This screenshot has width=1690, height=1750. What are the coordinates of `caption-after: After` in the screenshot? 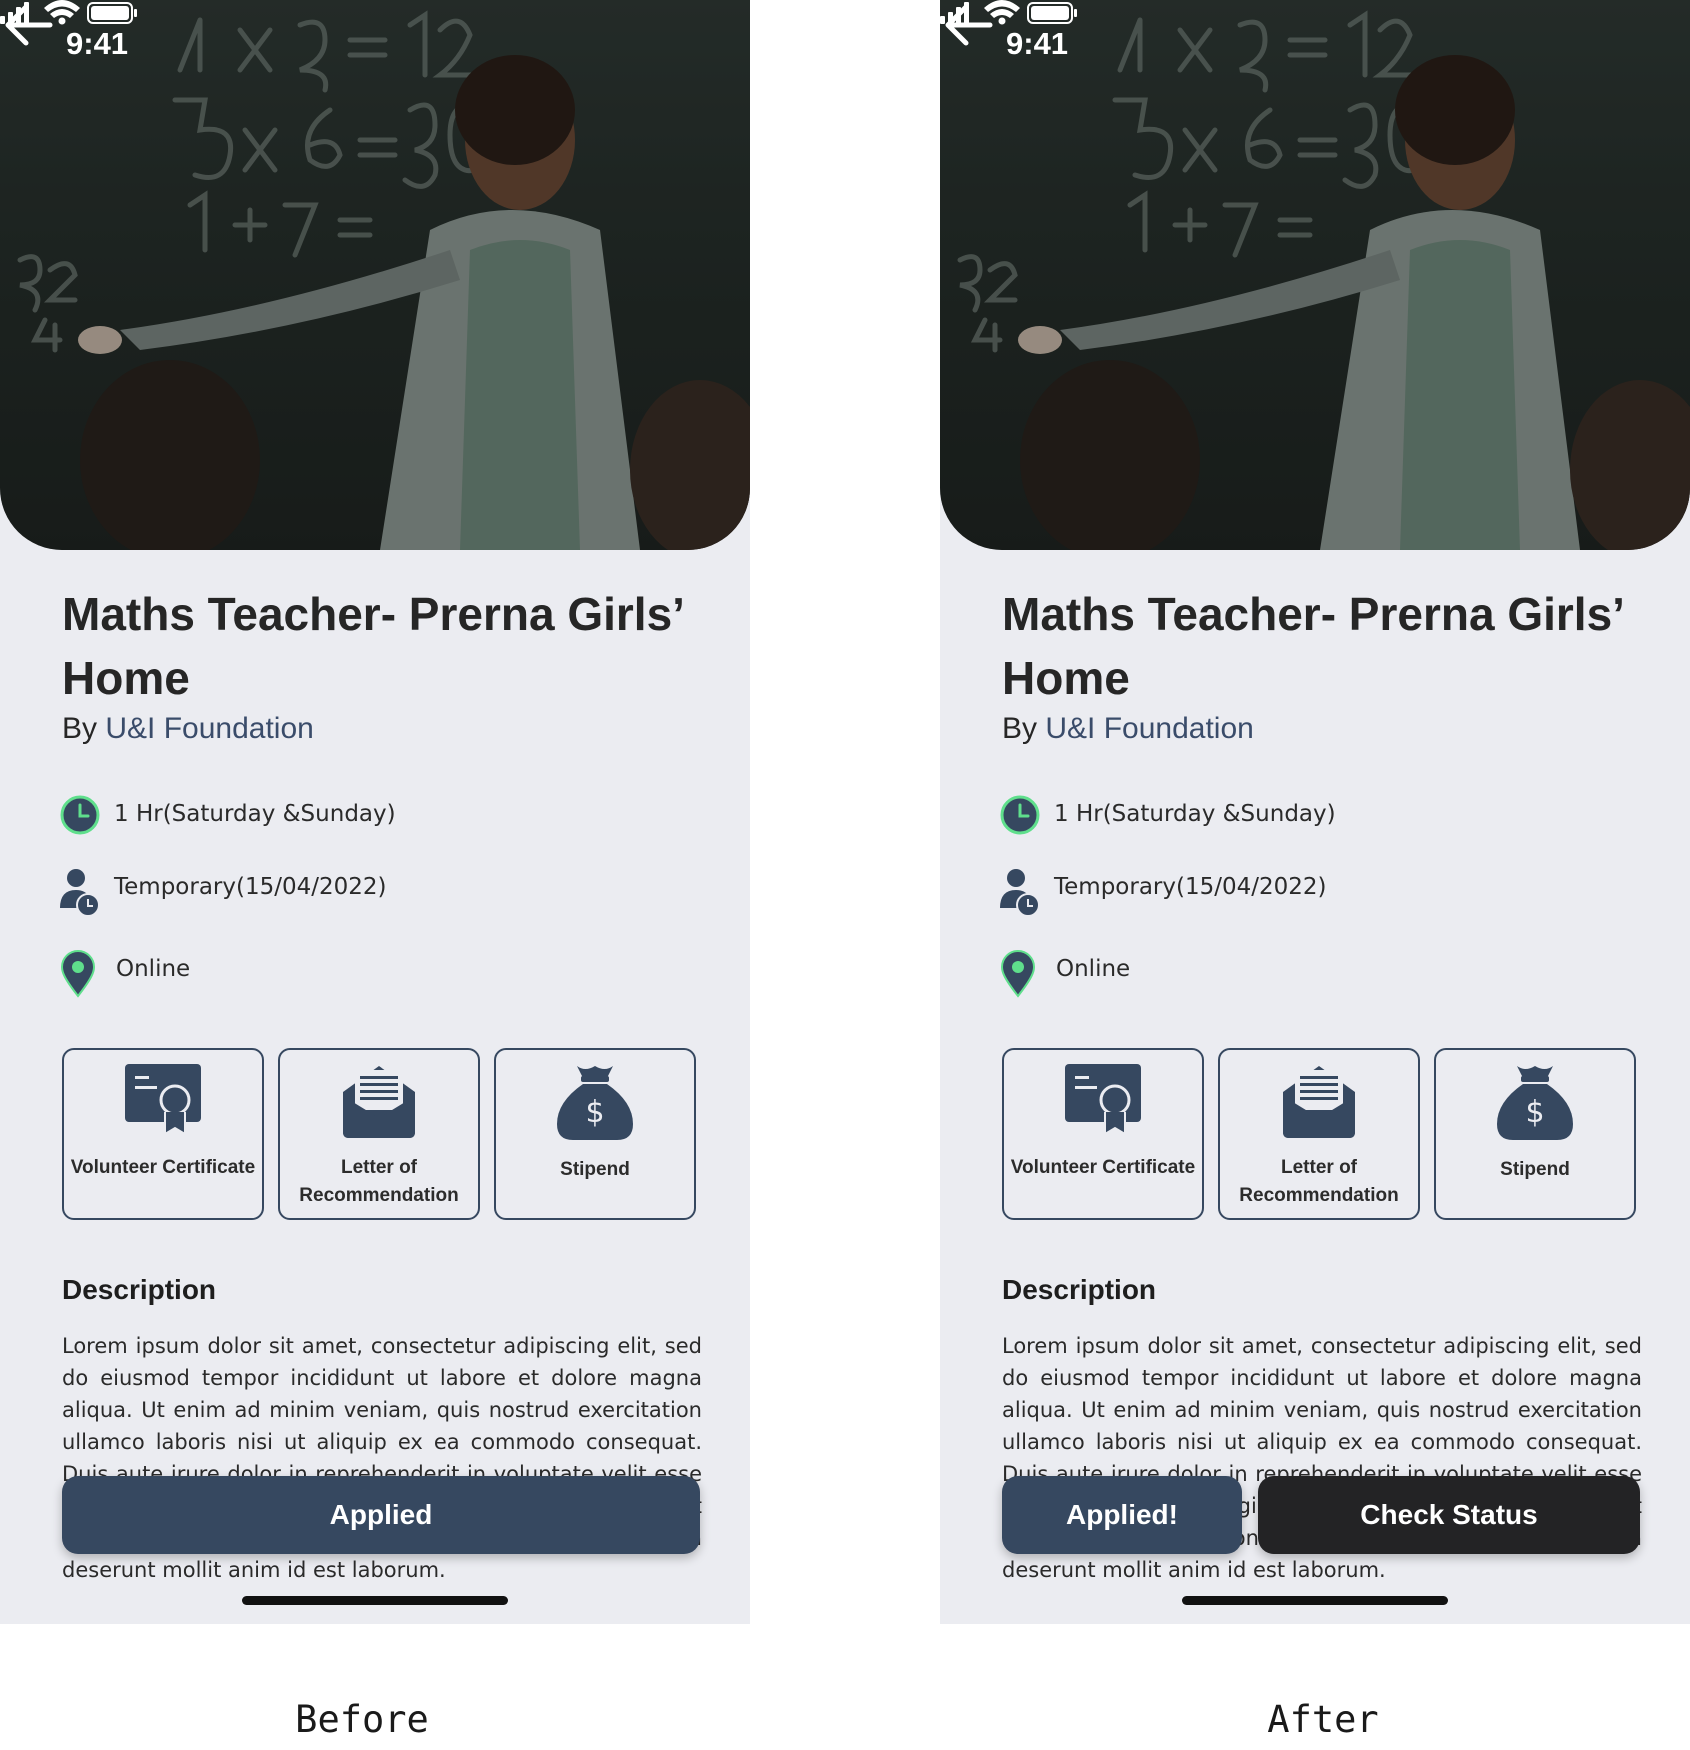 It's located at (1323, 1719).